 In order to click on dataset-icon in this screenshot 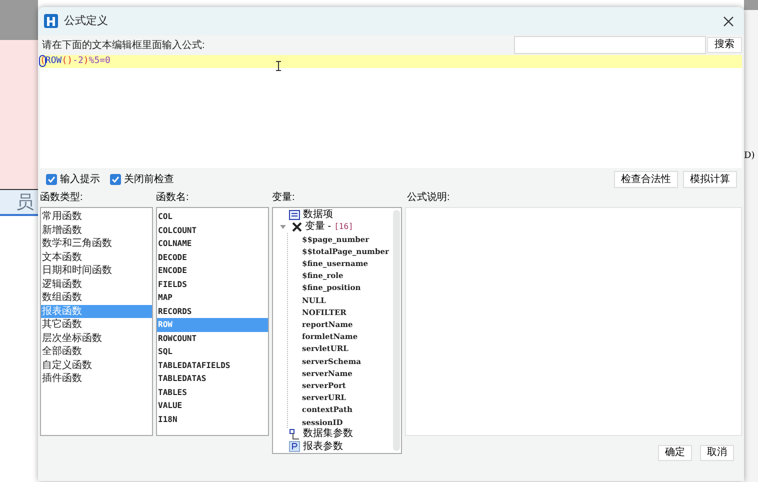, I will do `click(294, 434)`.